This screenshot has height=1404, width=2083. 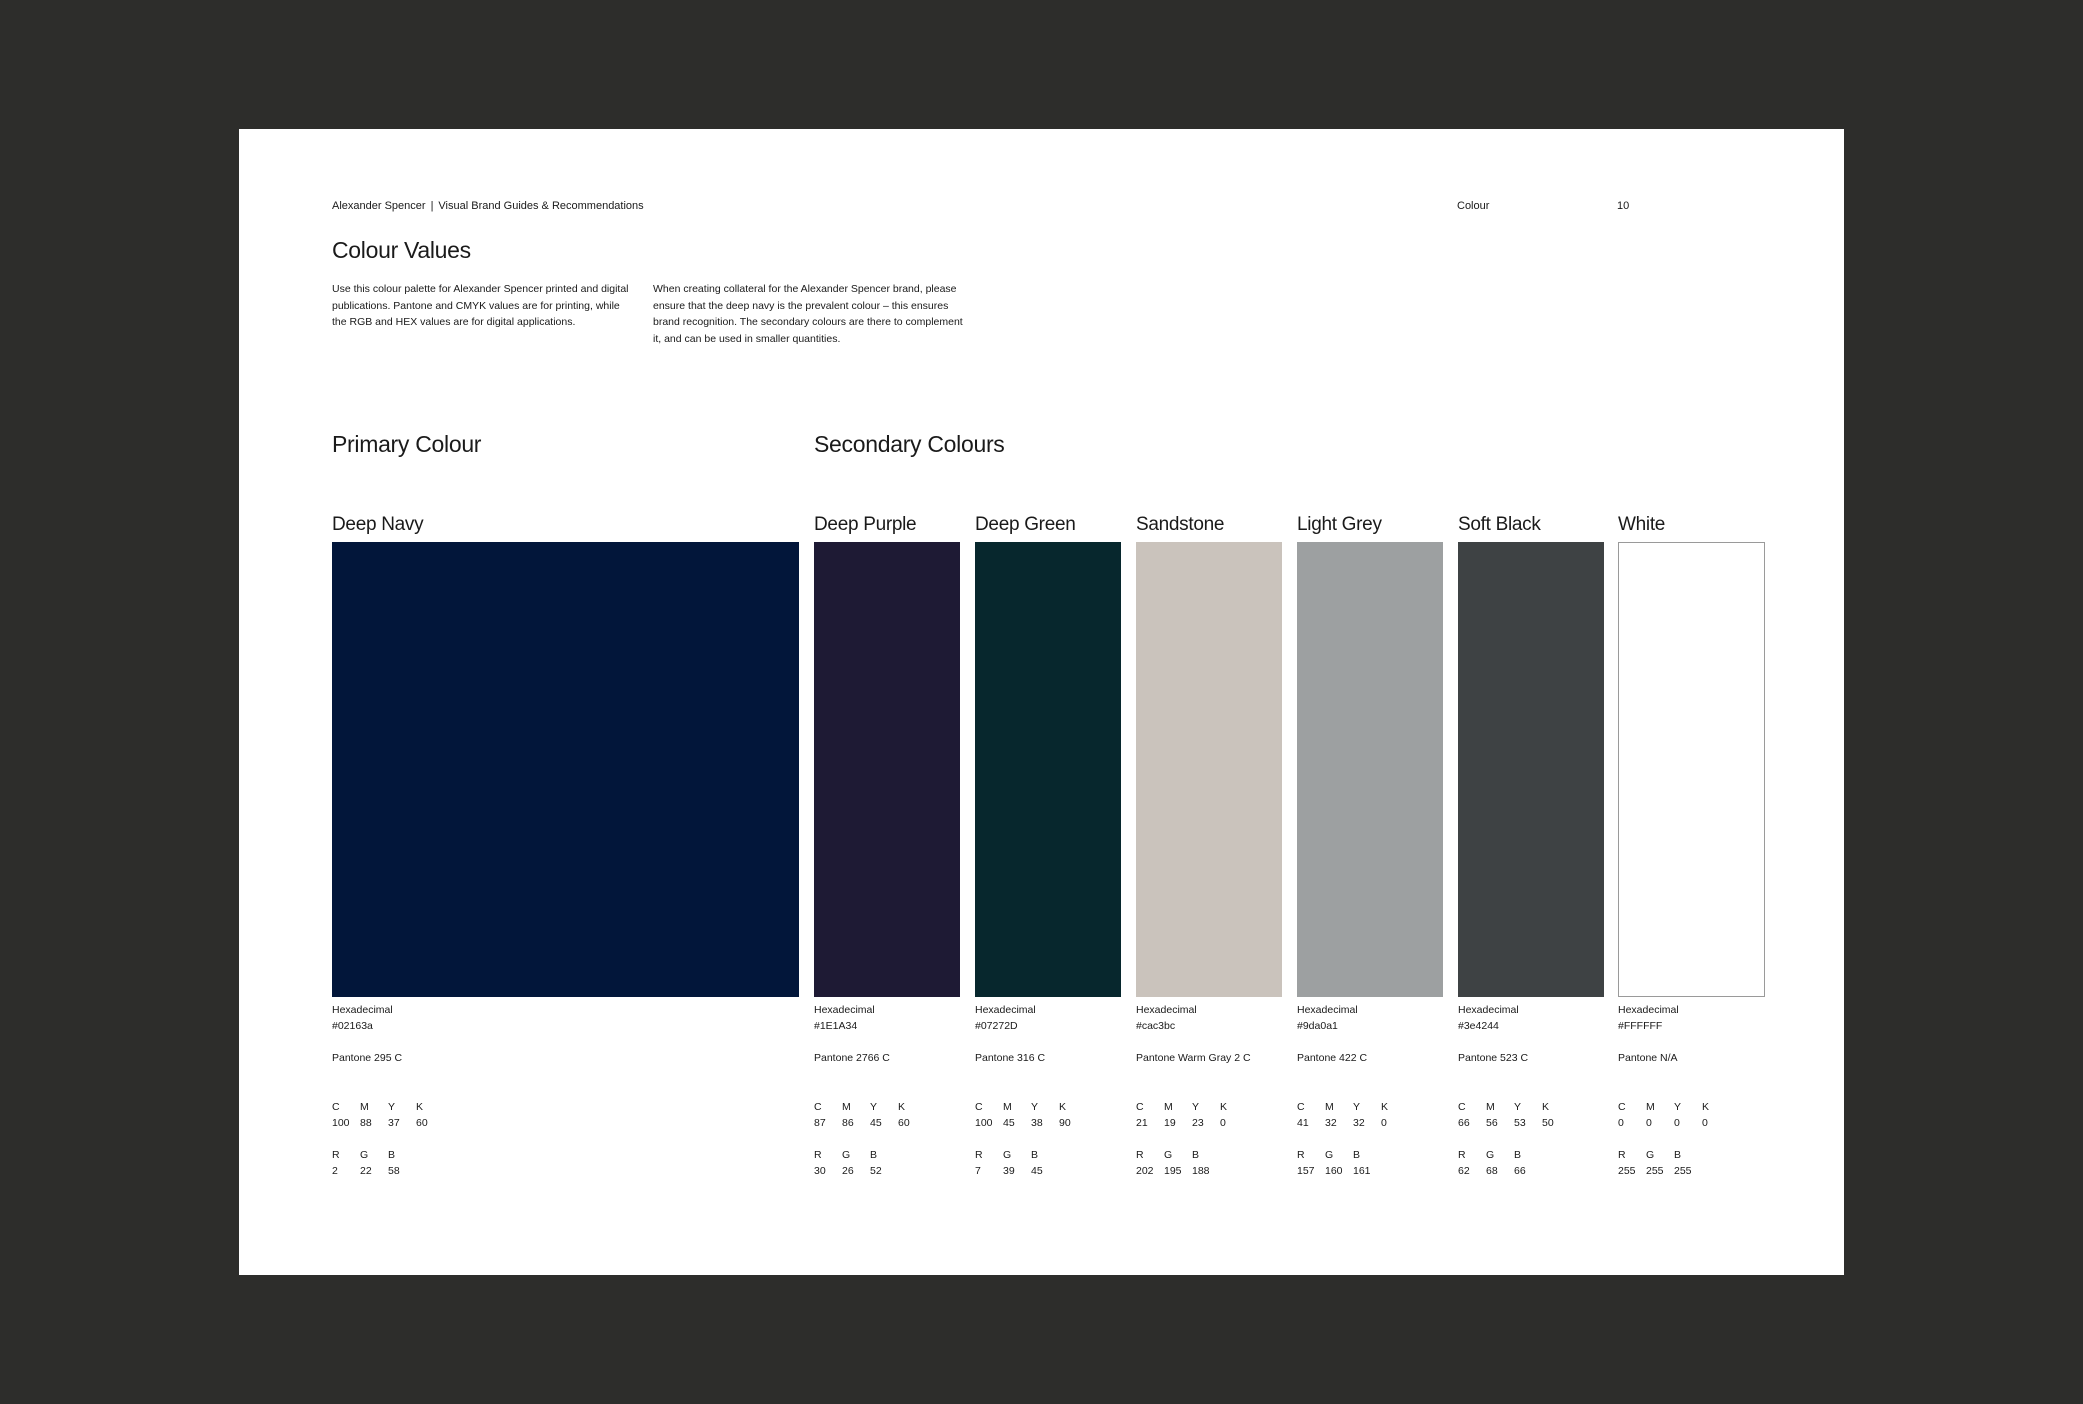 I want to click on cmyk-value-y: 37, so click(x=394, y=1123).